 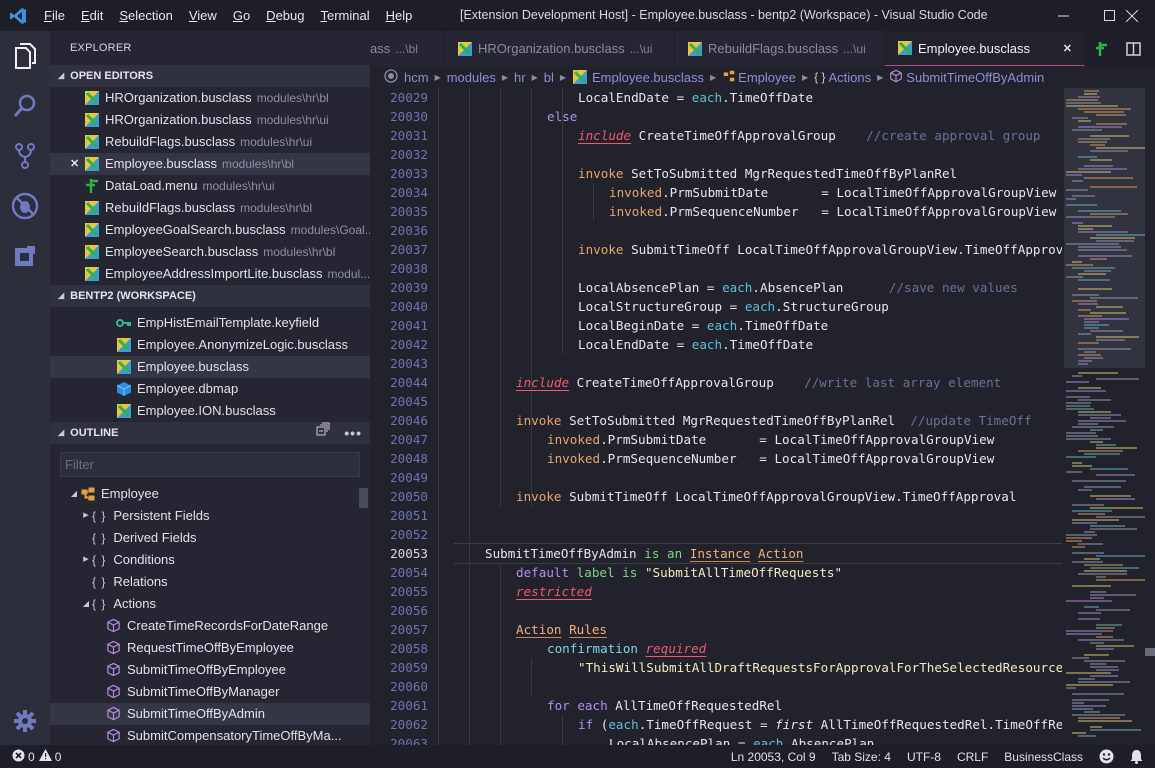 I want to click on menu-go: Go, so click(x=241, y=15).